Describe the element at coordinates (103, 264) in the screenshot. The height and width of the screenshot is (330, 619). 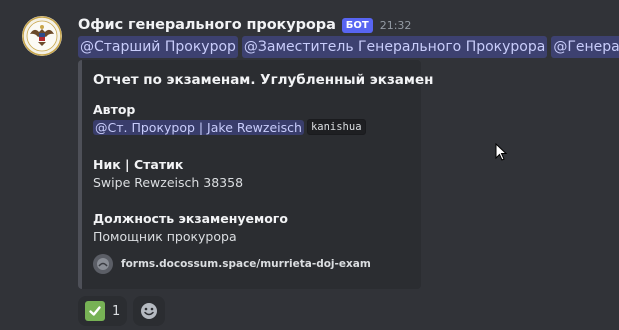
I see `footer-avatar-icon` at that location.